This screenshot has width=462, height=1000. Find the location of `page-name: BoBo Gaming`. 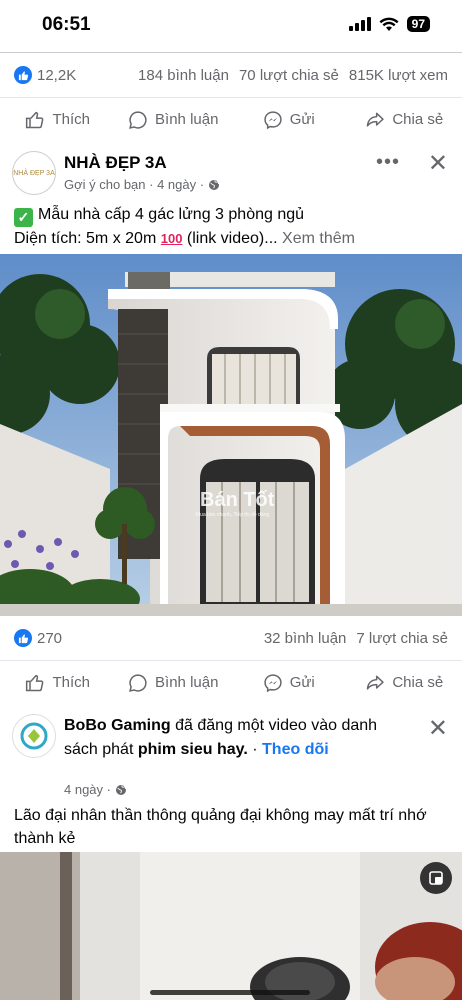

page-name: BoBo Gaming is located at coordinates (117, 725).